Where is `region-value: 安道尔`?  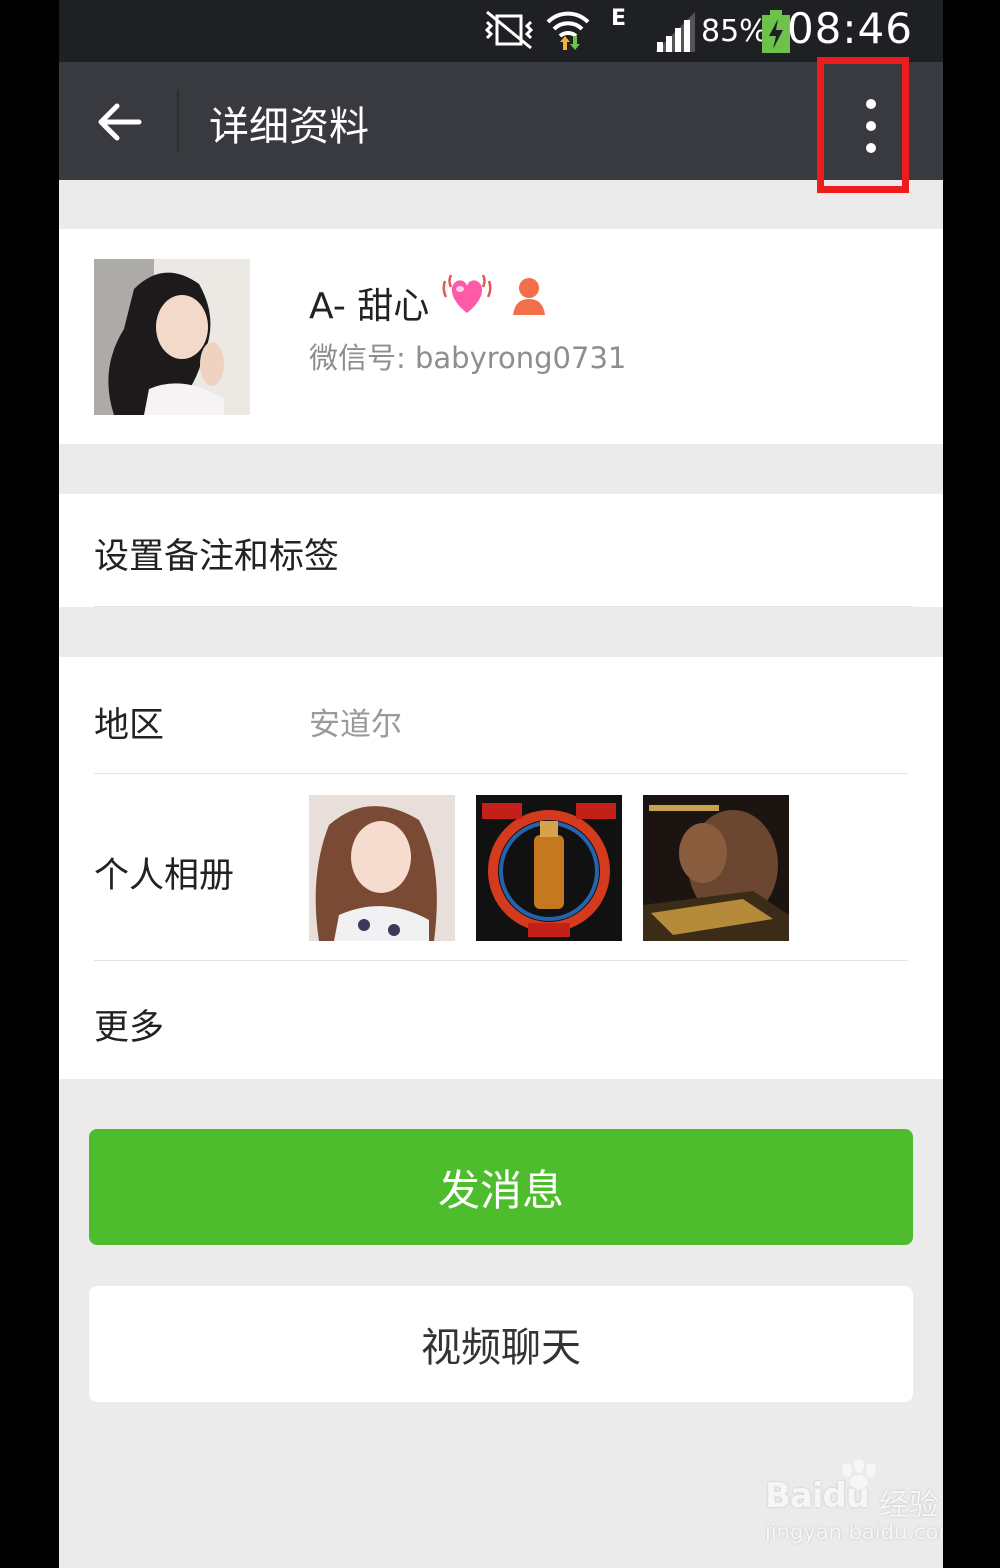
region-value: 安道尔 is located at coordinates (355, 725).